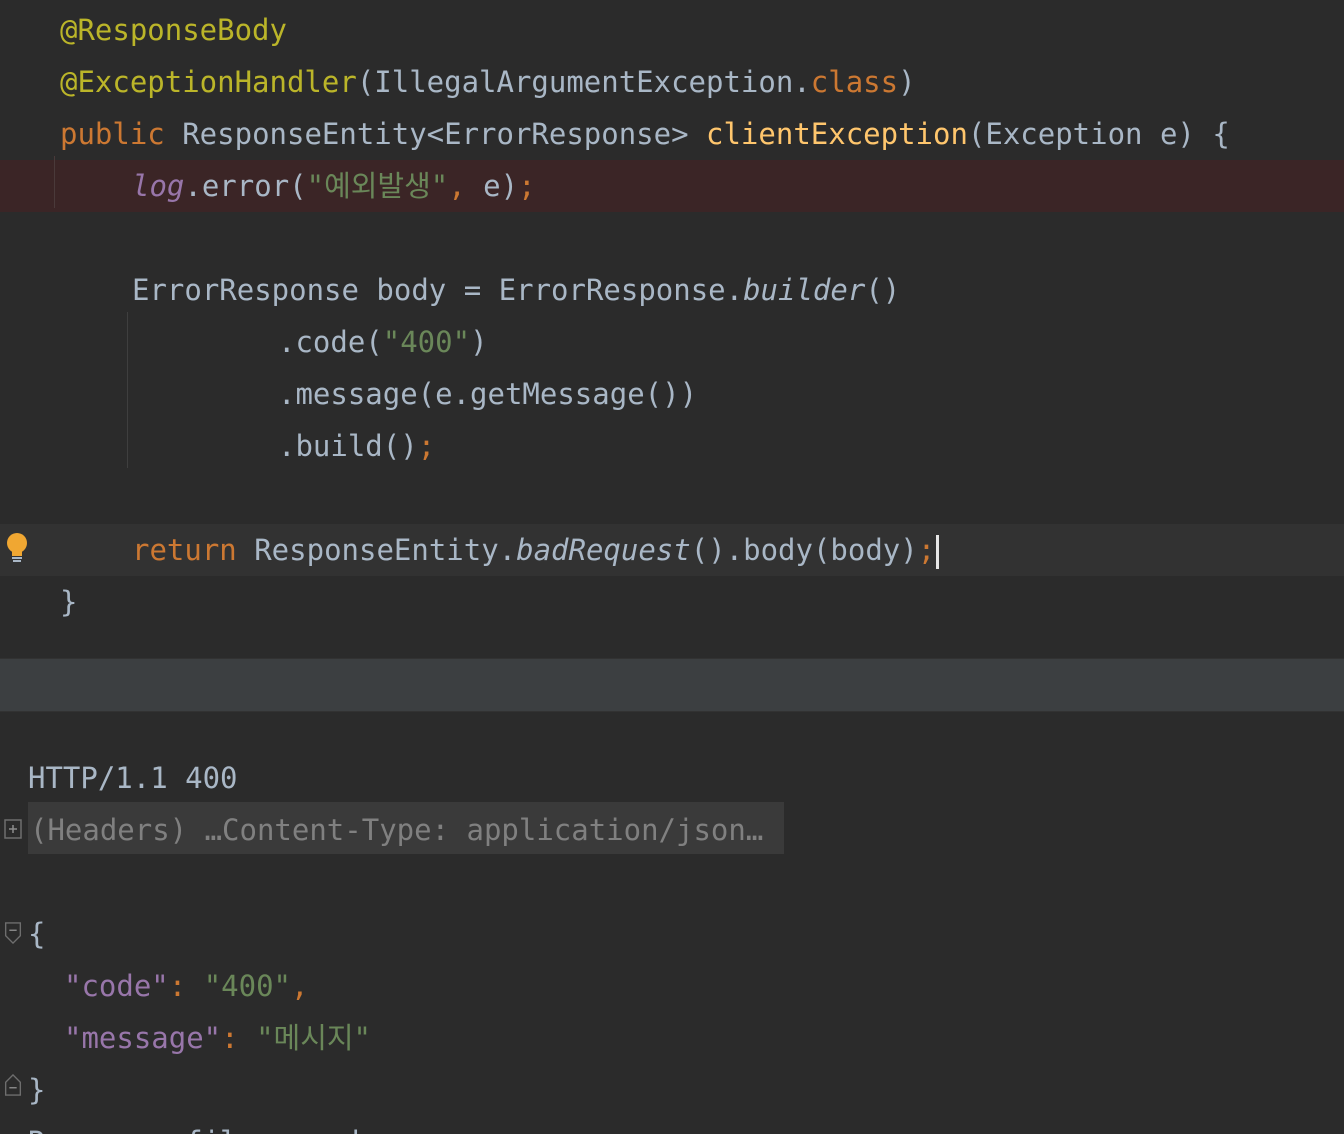  Describe the element at coordinates (907, 82) in the screenshot. I see `paren-close: )` at that location.